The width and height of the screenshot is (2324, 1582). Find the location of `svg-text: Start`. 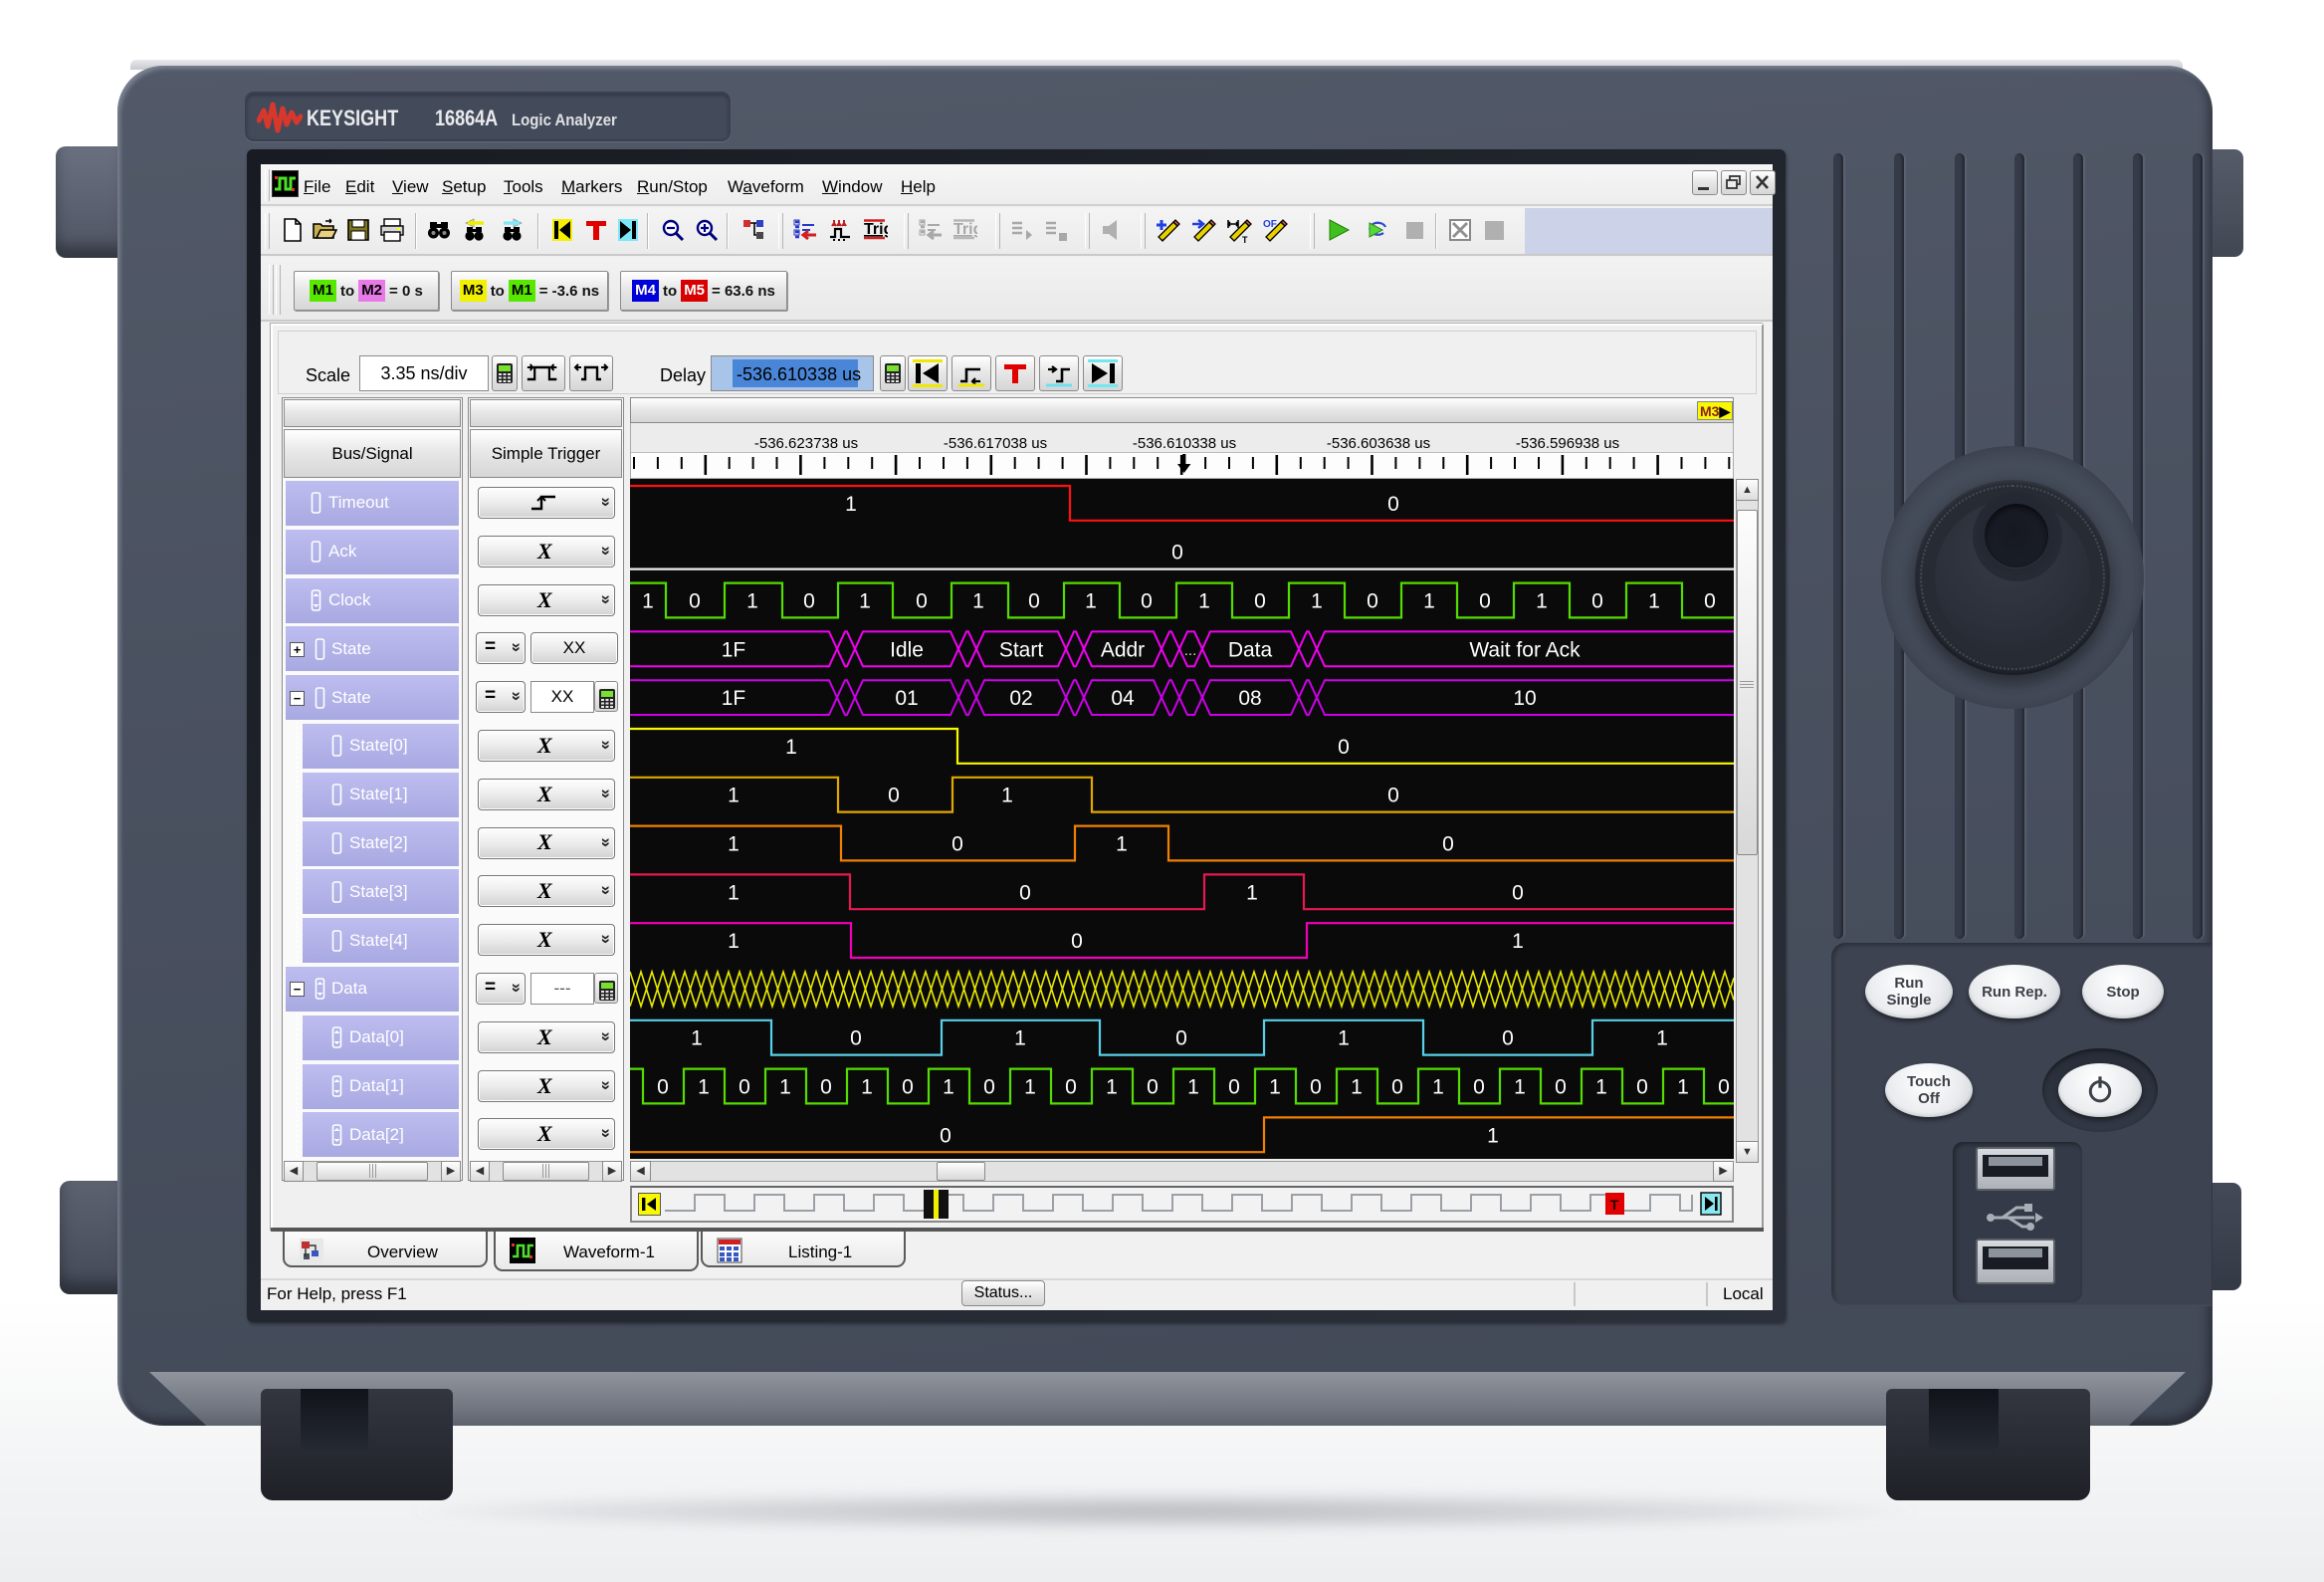

svg-text: Start is located at coordinates (1021, 649).